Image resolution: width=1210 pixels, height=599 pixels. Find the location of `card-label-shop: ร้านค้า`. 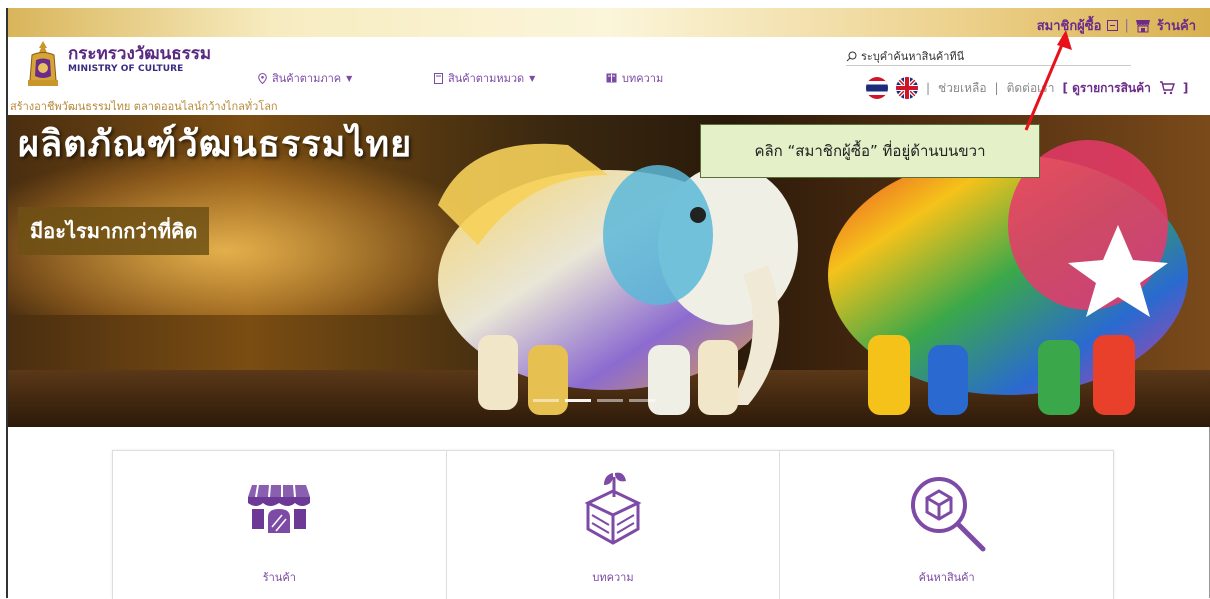

card-label-shop: ร้านค้า is located at coordinates (279, 577).